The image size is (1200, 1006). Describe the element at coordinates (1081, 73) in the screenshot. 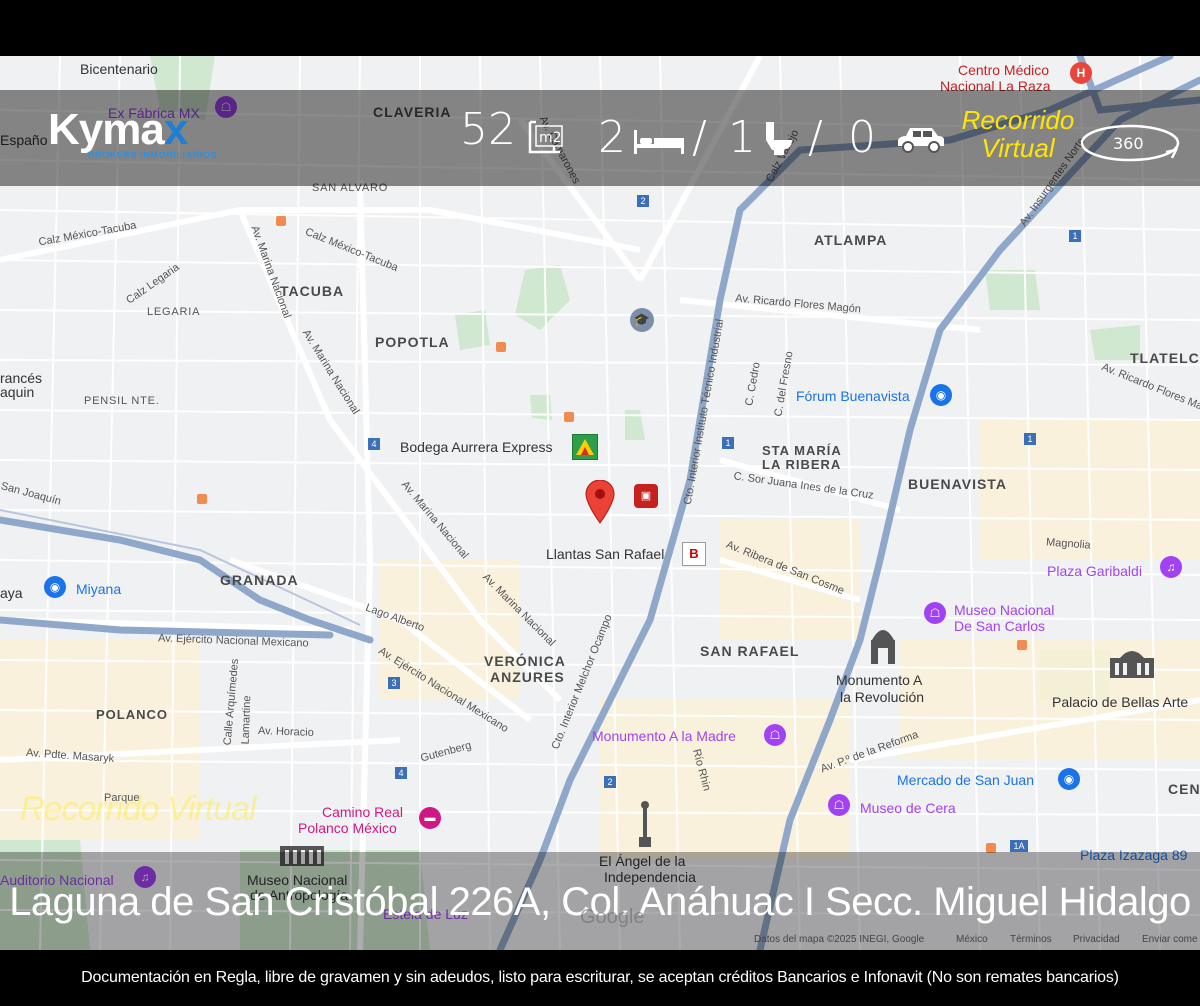

I see `hospital-icon: H` at that location.